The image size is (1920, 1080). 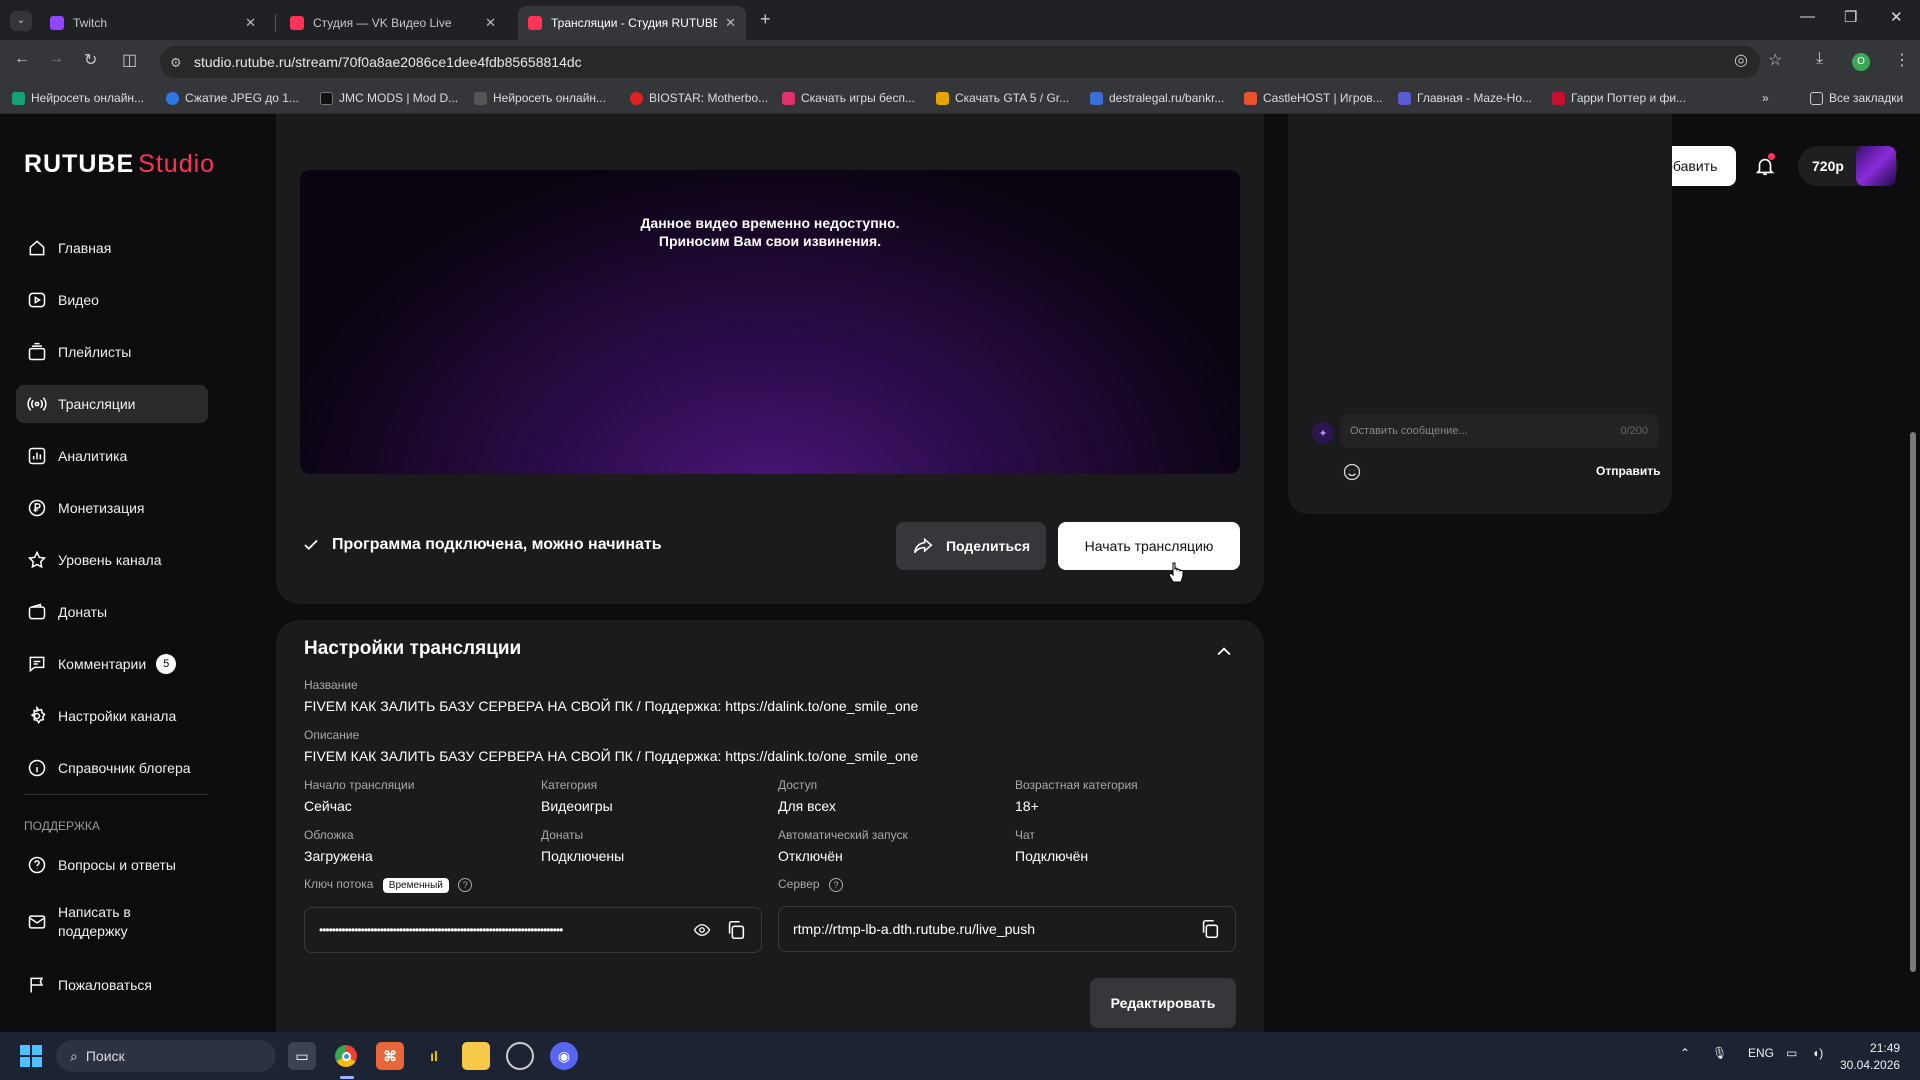 What do you see at coordinates (153, 23) in the screenshot?
I see `browser-tab-twitch: Twitch ✕` at bounding box center [153, 23].